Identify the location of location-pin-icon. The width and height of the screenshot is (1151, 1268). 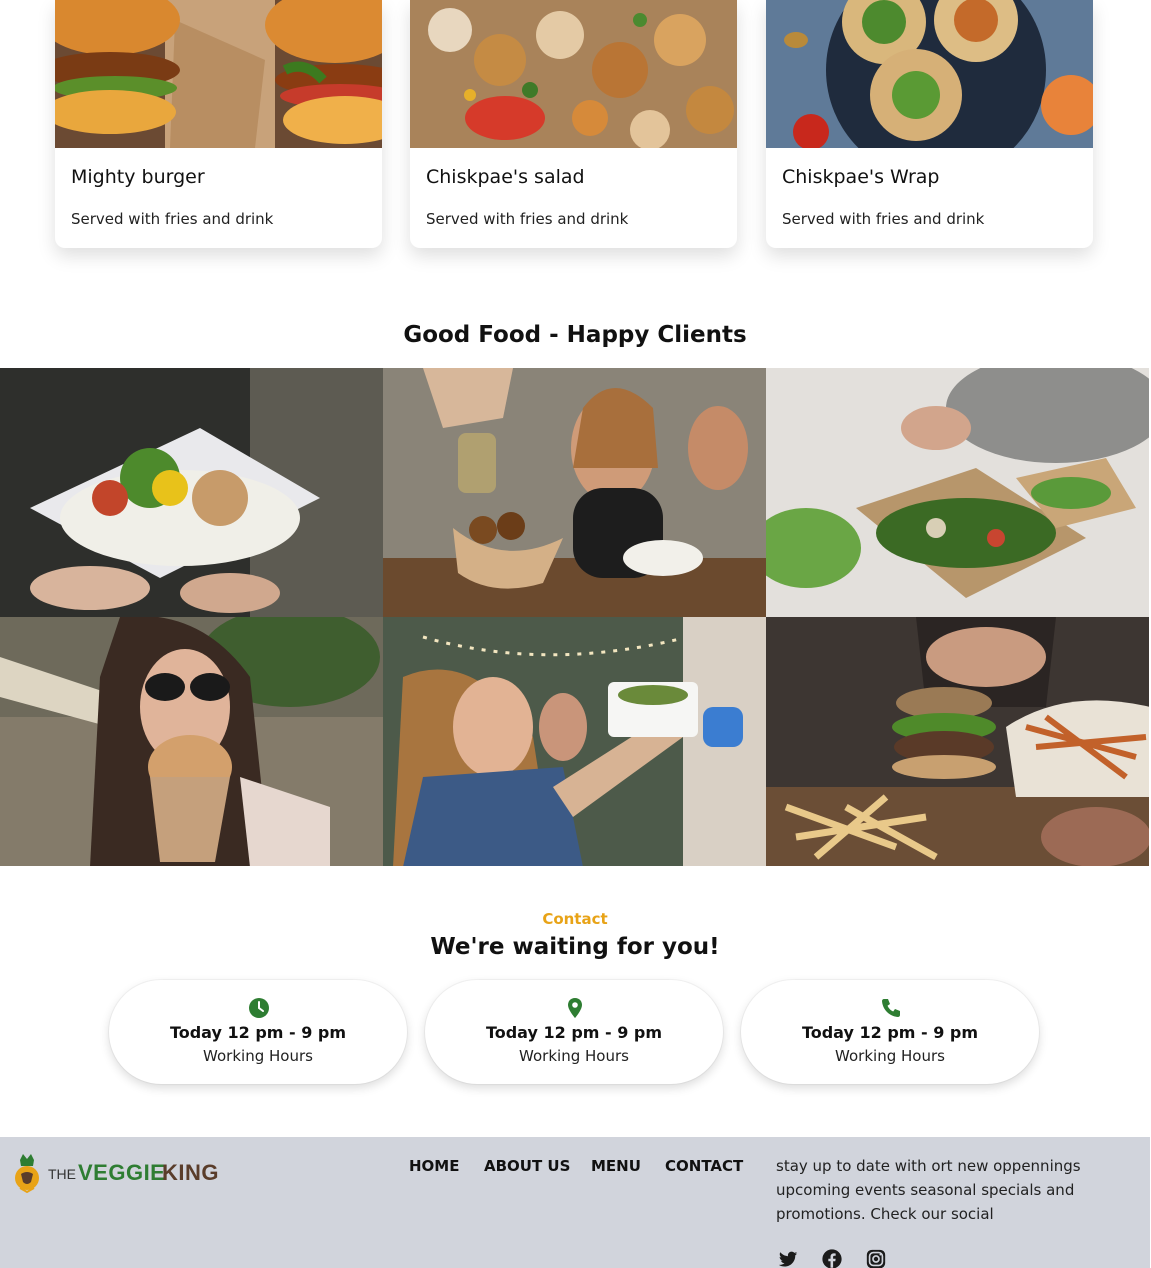
(575, 1008).